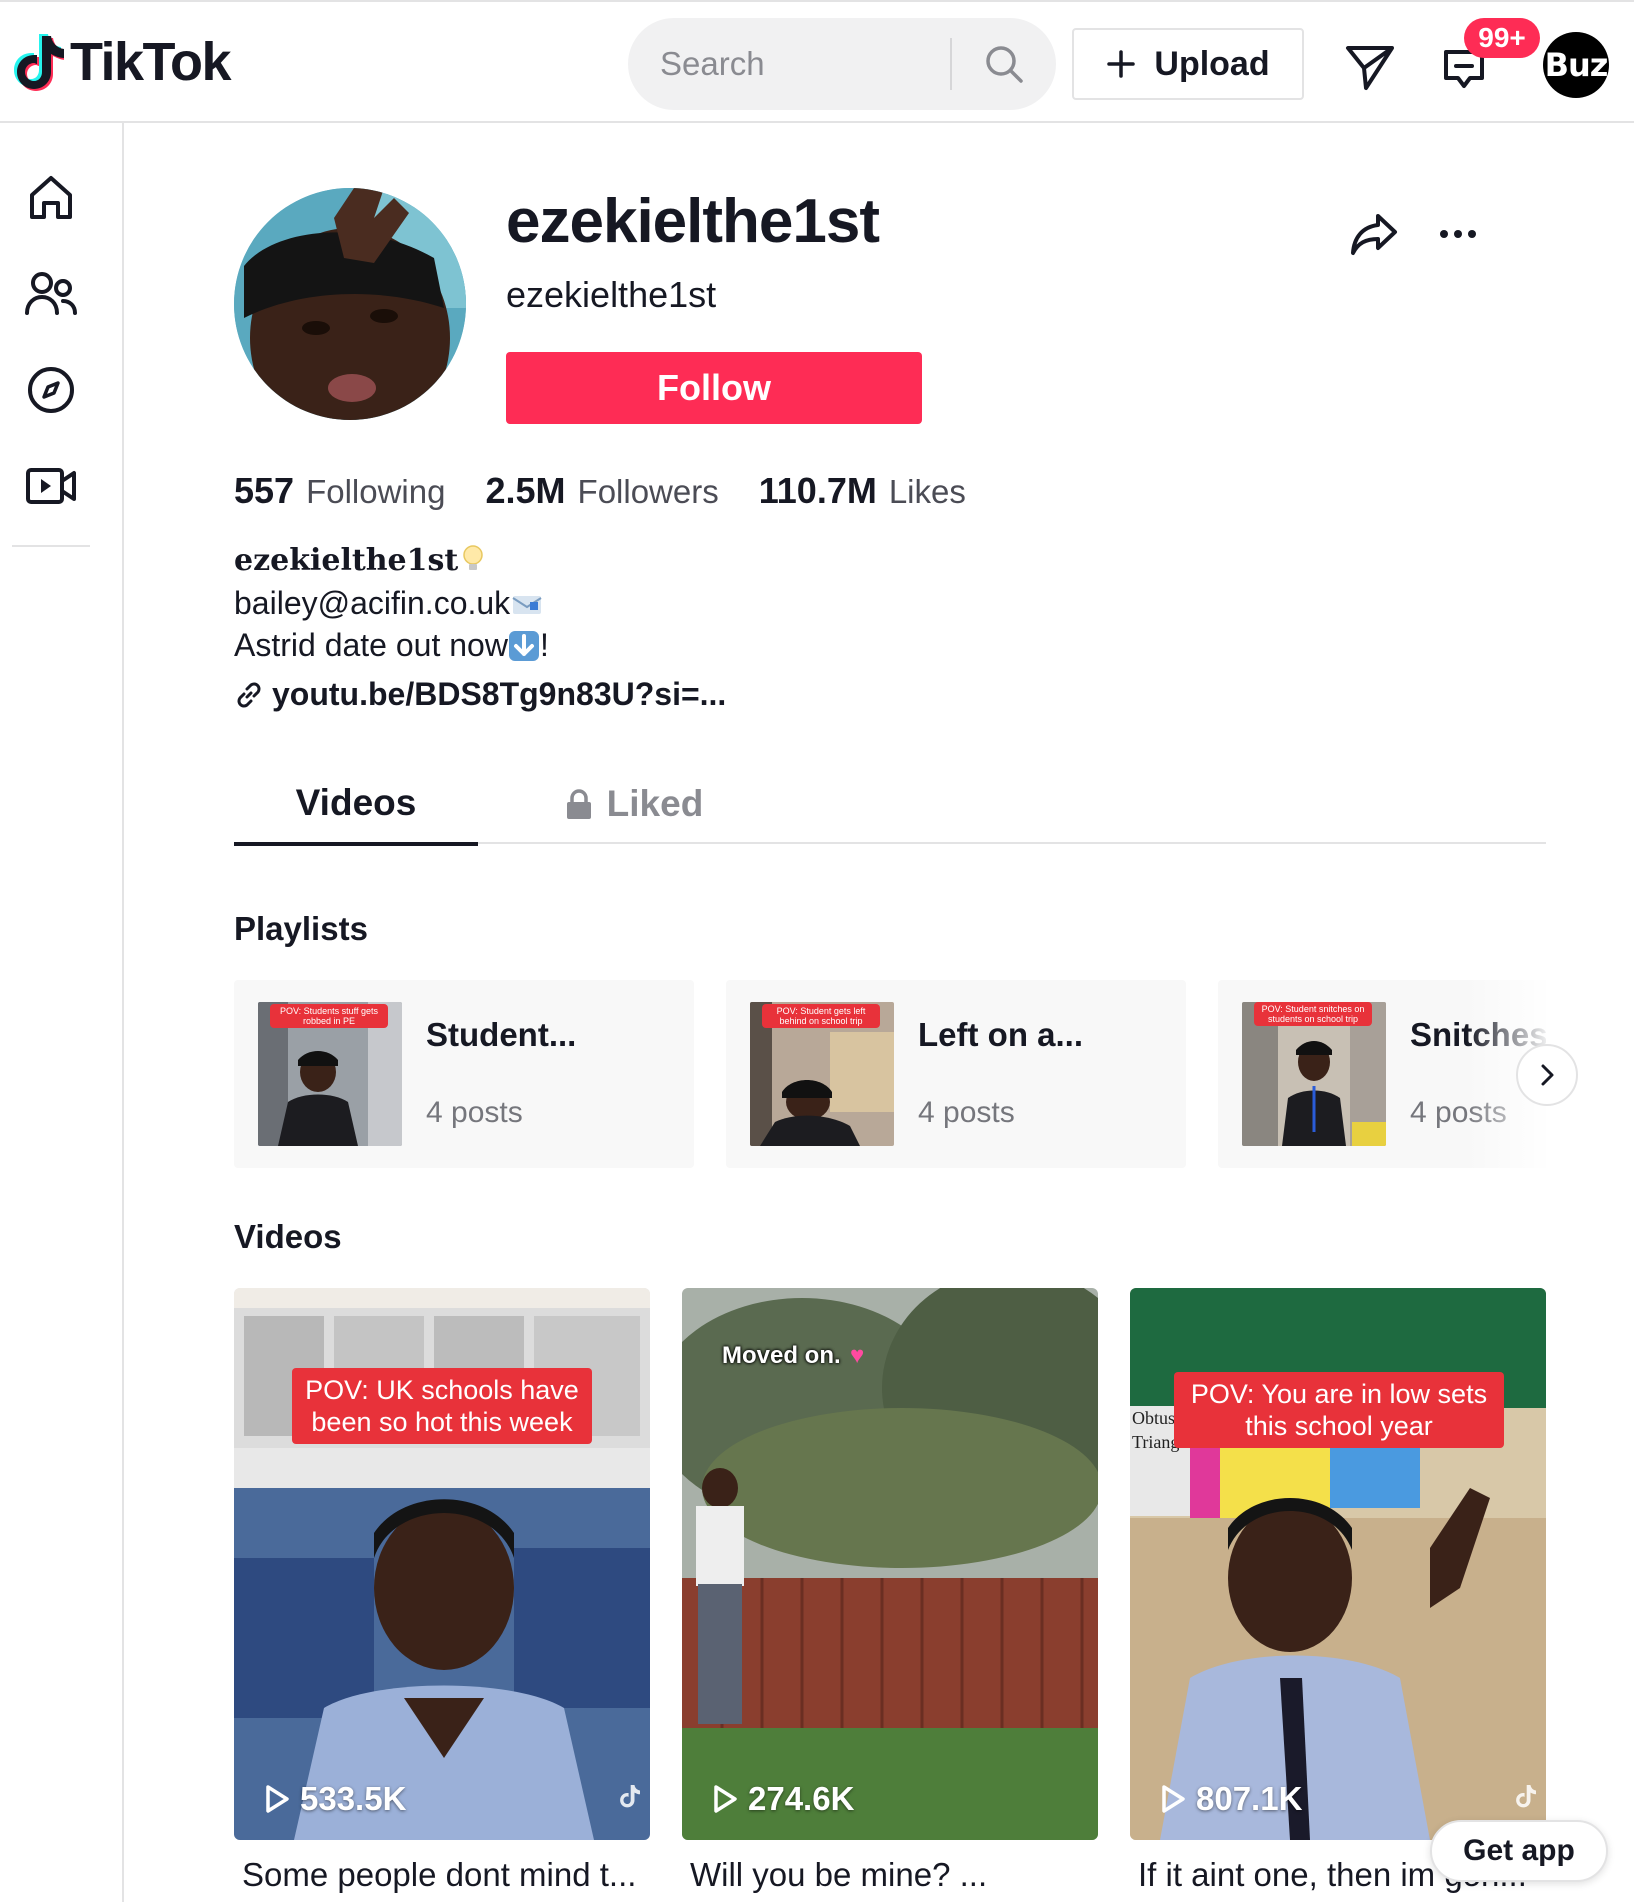  What do you see at coordinates (301, 928) in the screenshot?
I see `playlists-heading: Playlists` at bounding box center [301, 928].